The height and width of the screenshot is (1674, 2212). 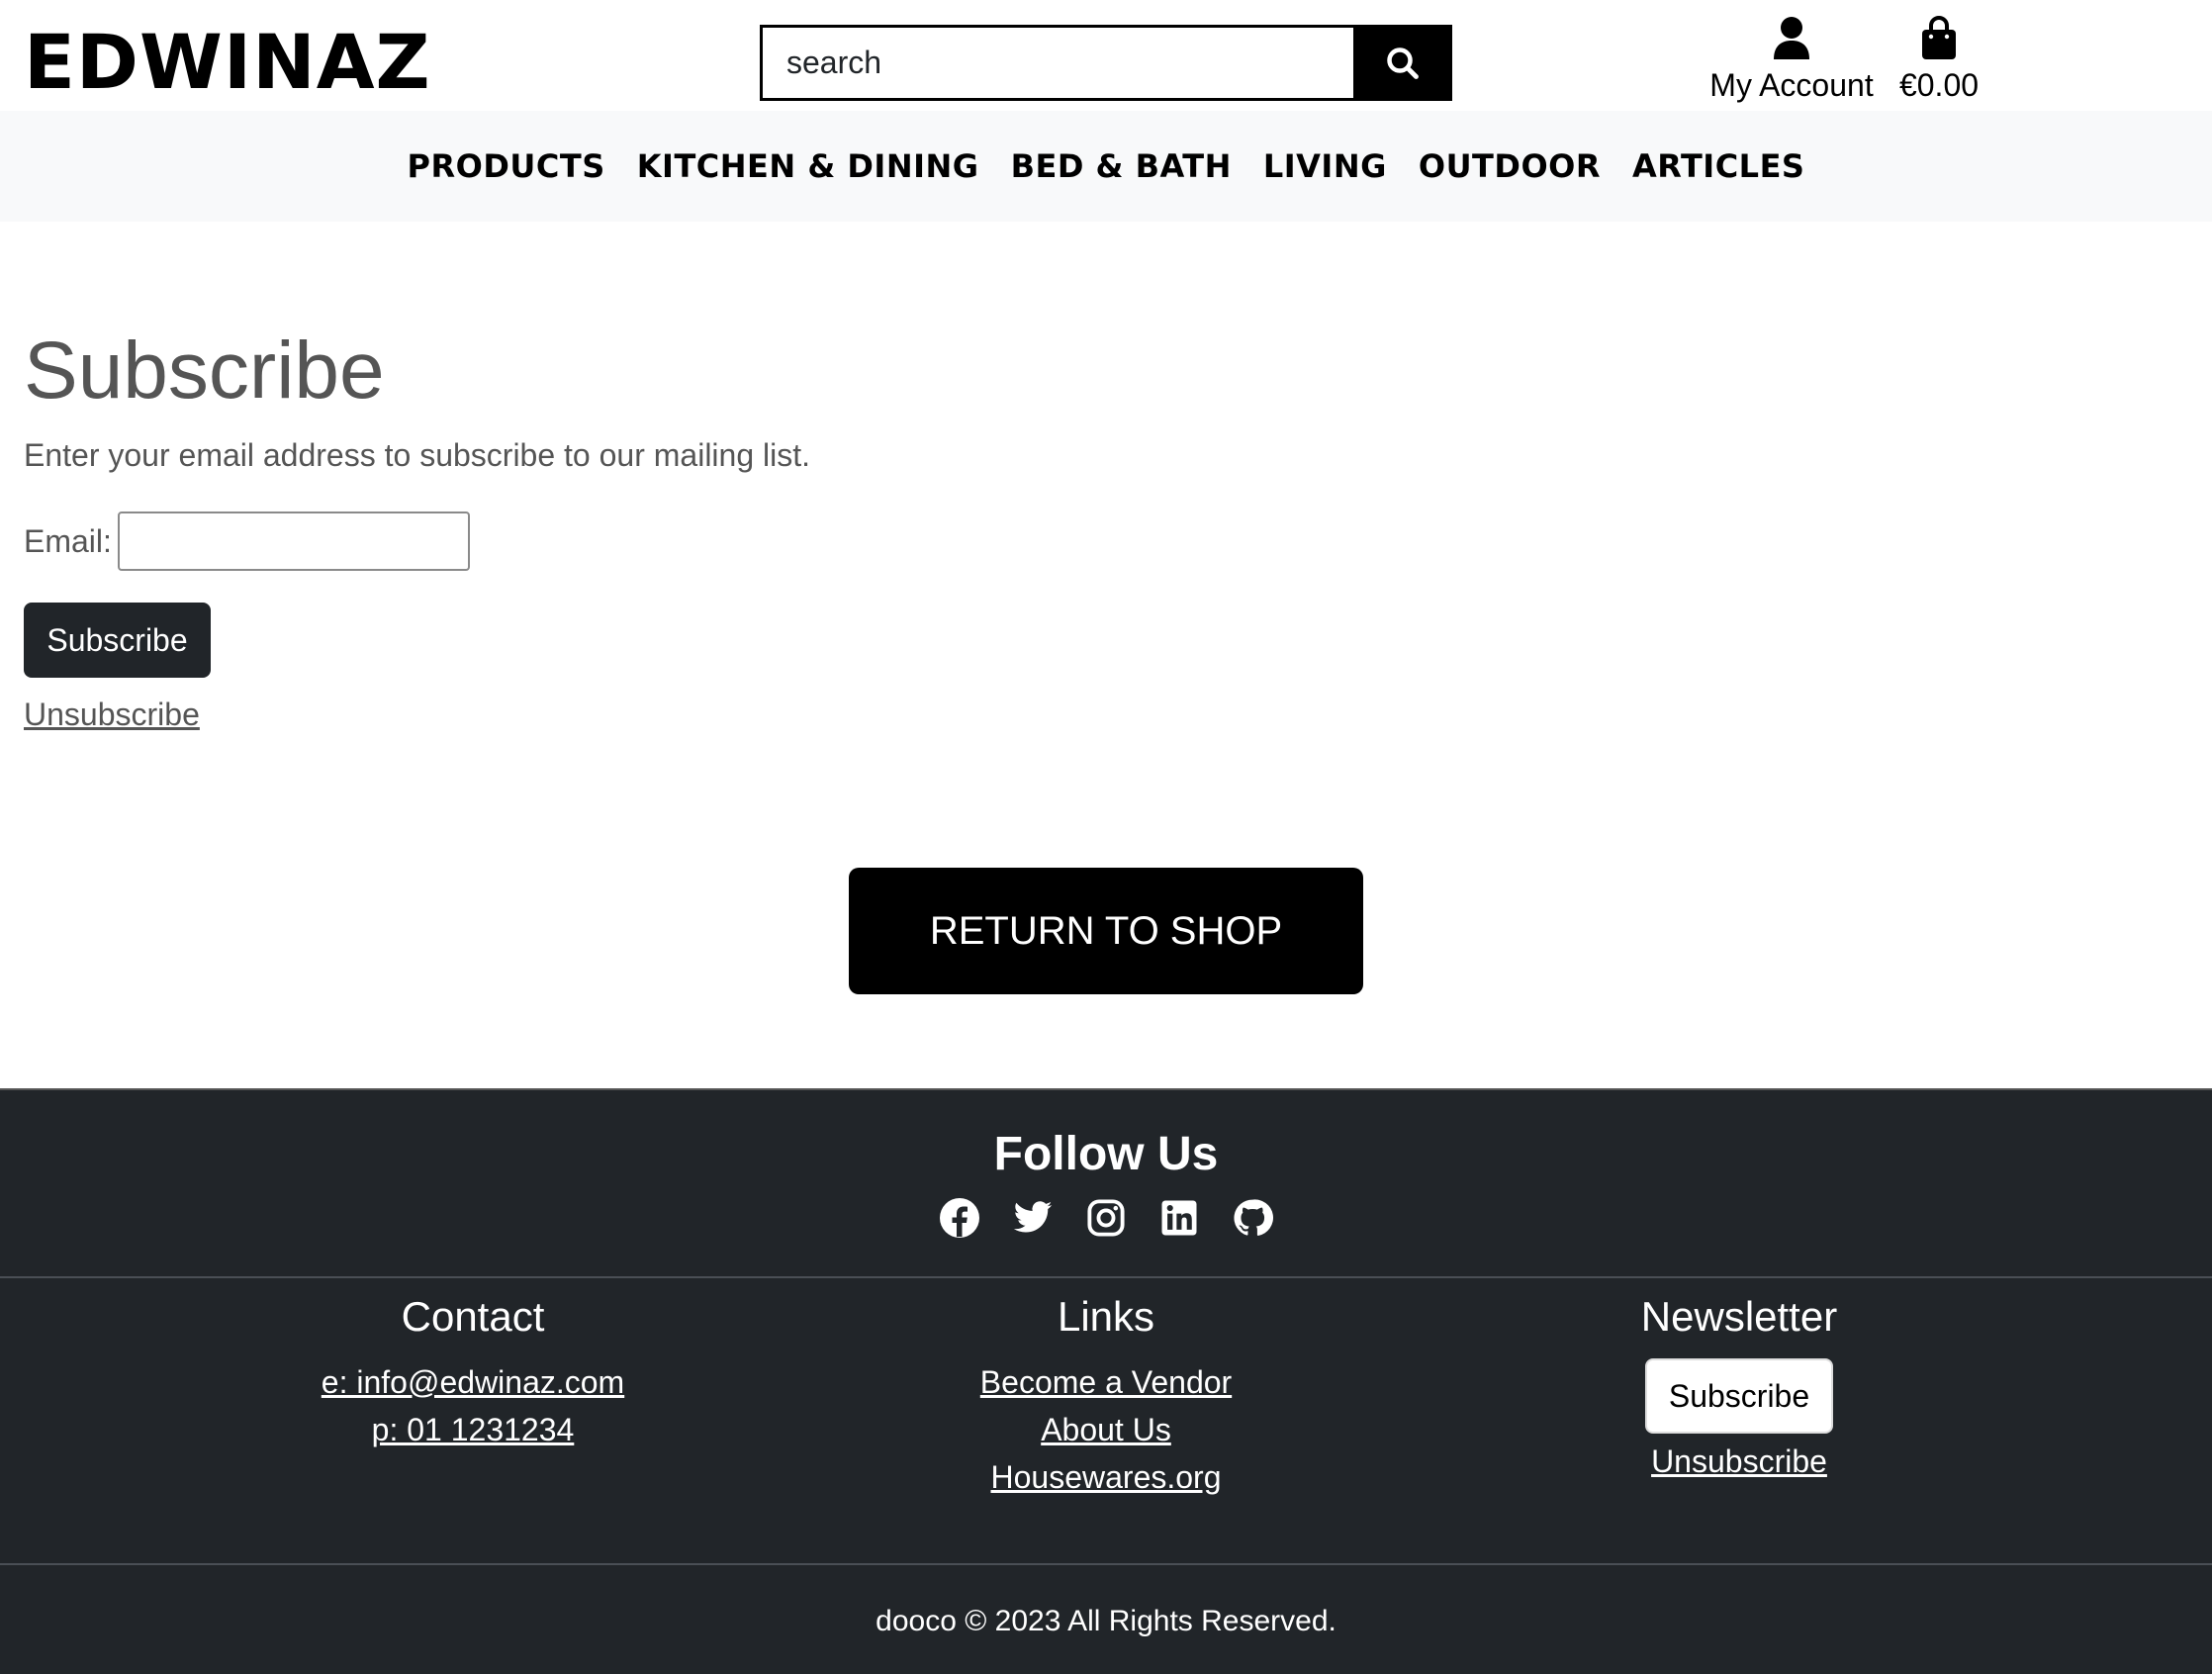 What do you see at coordinates (1106, 1621) in the screenshot?
I see `copyright-text: dooco © 2023 All Rights Reserved.` at bounding box center [1106, 1621].